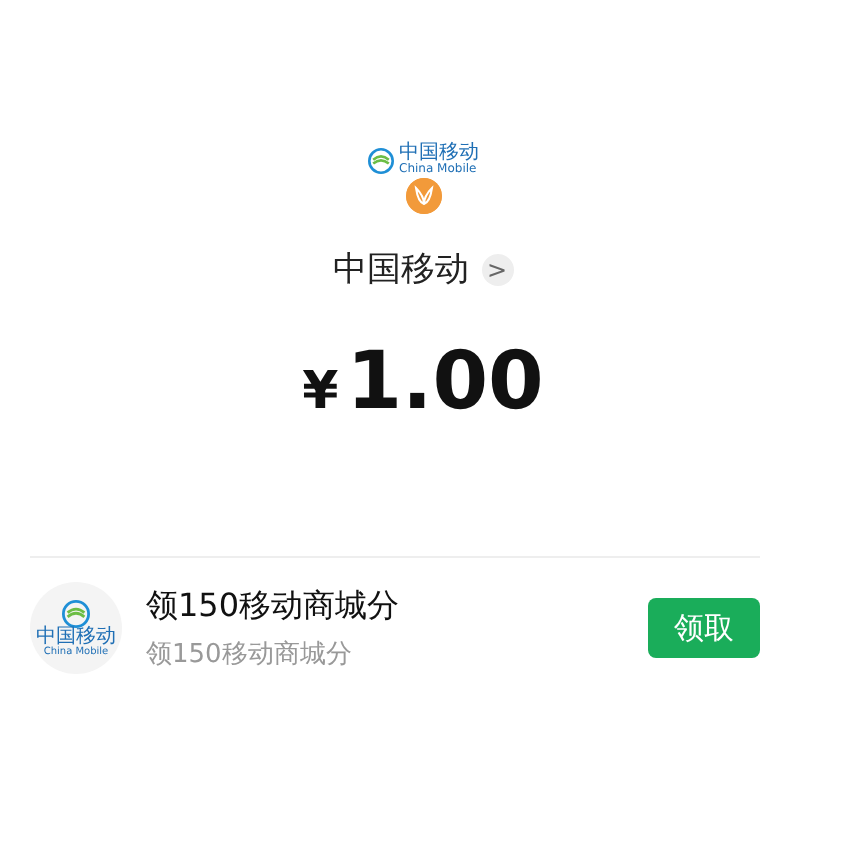 The image size is (846, 852). Describe the element at coordinates (439, 154) in the screenshot. I see `logo-text: 中国移动` at that location.